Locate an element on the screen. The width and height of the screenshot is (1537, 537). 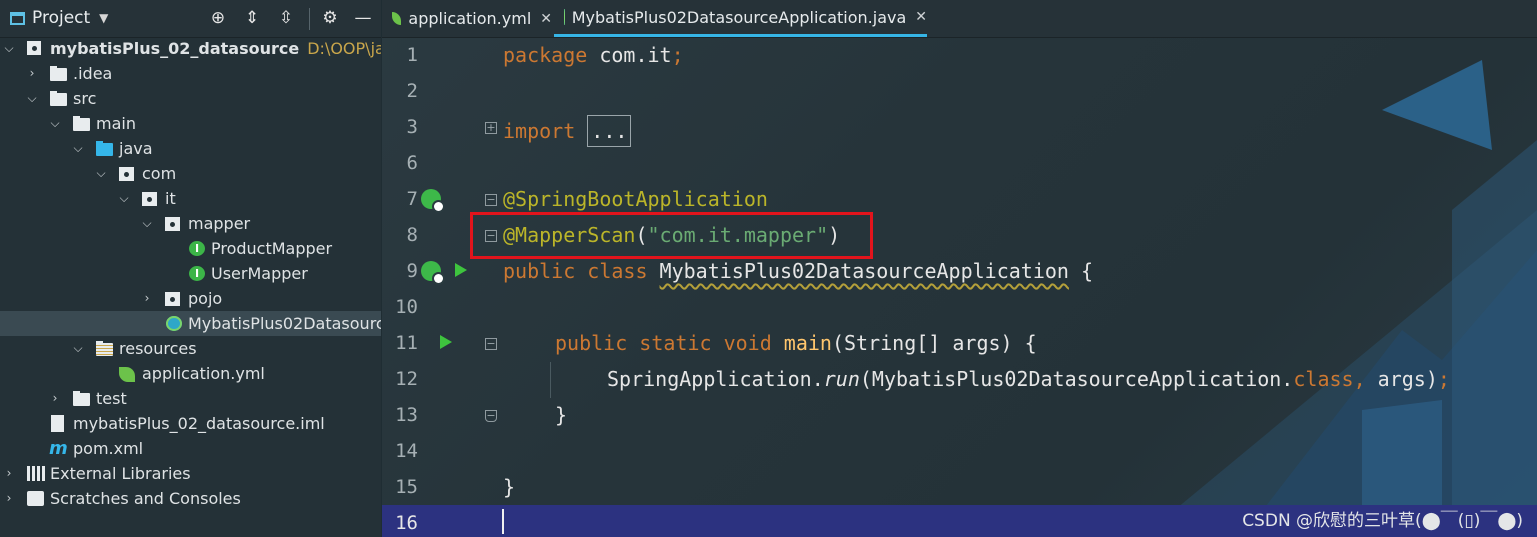
tab-label: MybatisPlus02DatasourceApplication.java is located at coordinates (739, 17).